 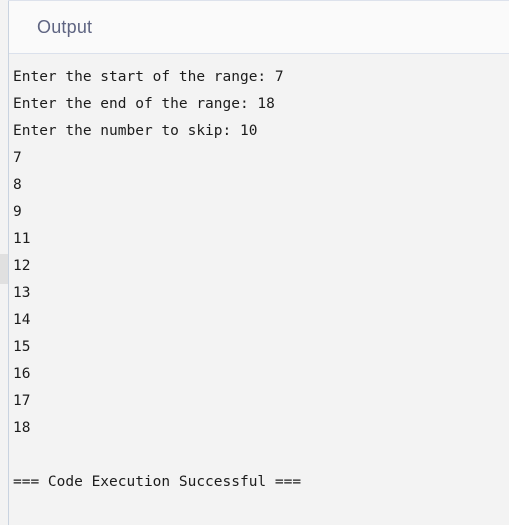 I want to click on output-header: Output, so click(x=259, y=27).